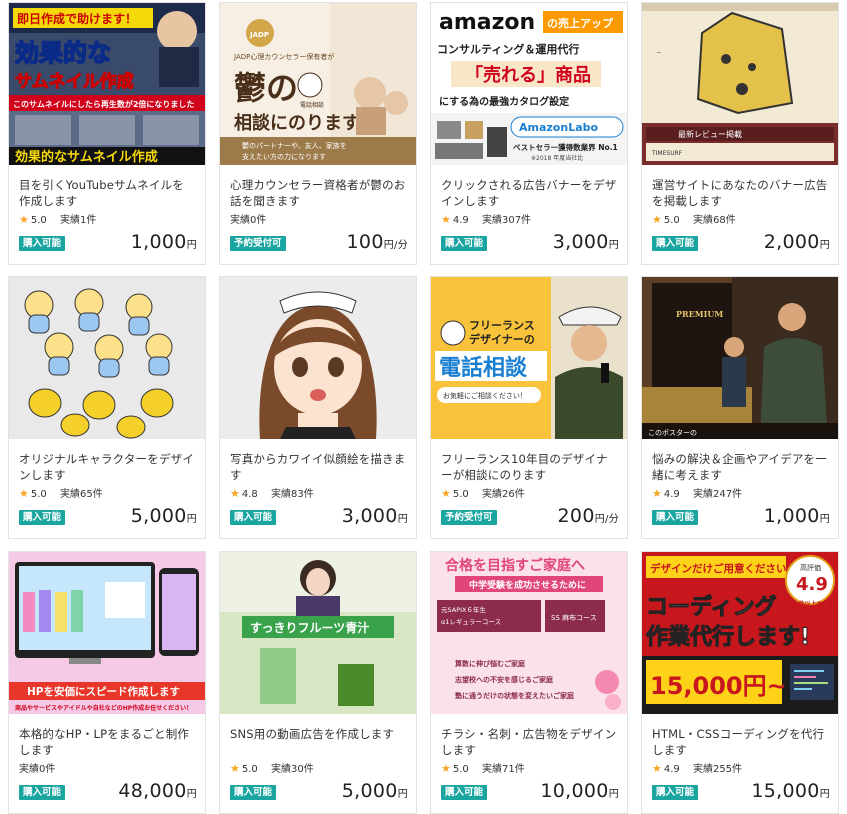 The width and height of the screenshot is (847, 814). What do you see at coordinates (107, 742) in the screenshot?
I see `service-title: 本格的なHP・LPをまるごと制作します` at bounding box center [107, 742].